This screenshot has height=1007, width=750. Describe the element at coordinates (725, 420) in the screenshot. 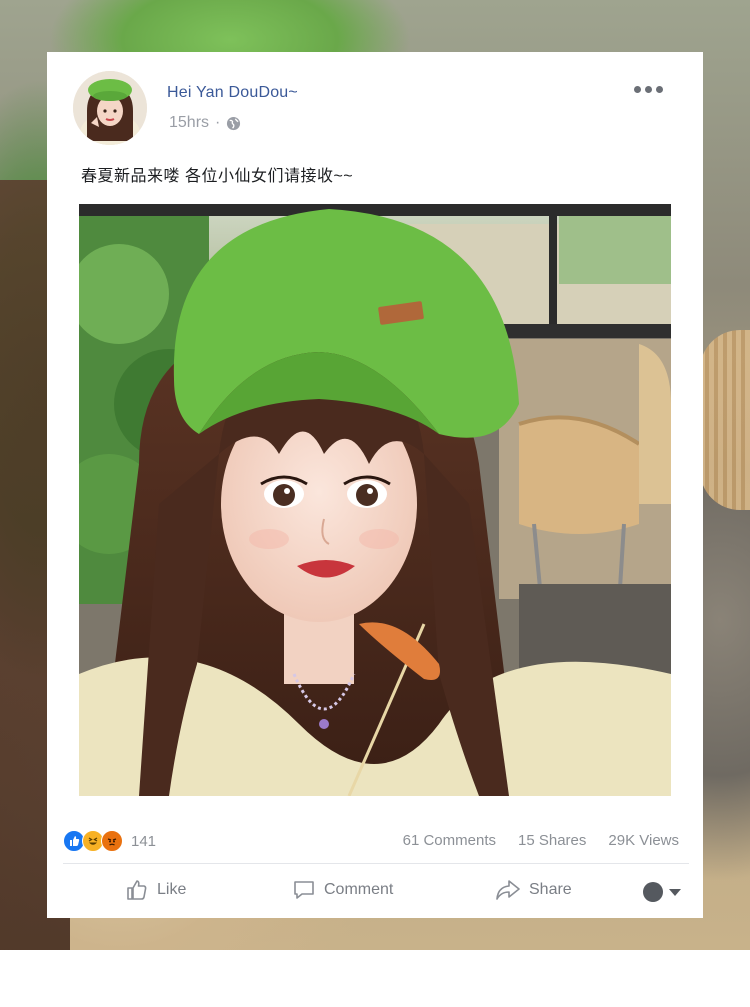

I see `background-chair` at that location.